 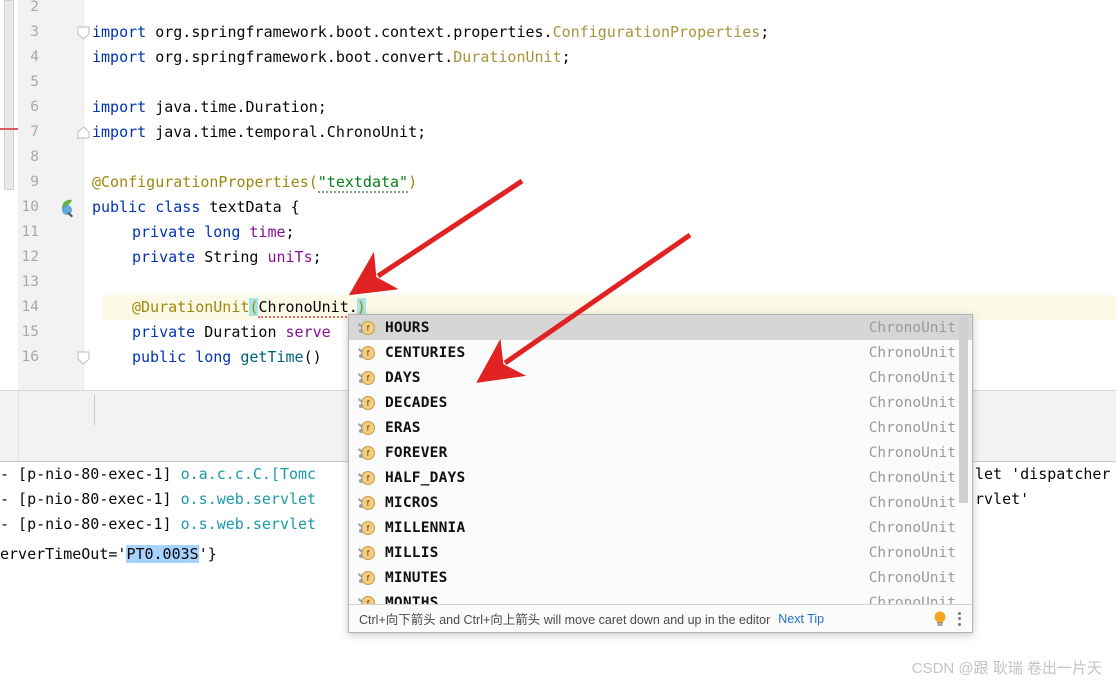 What do you see at coordinates (660, 502) in the screenshot?
I see `completion-item-micros: f MICROS ChronoUnit` at bounding box center [660, 502].